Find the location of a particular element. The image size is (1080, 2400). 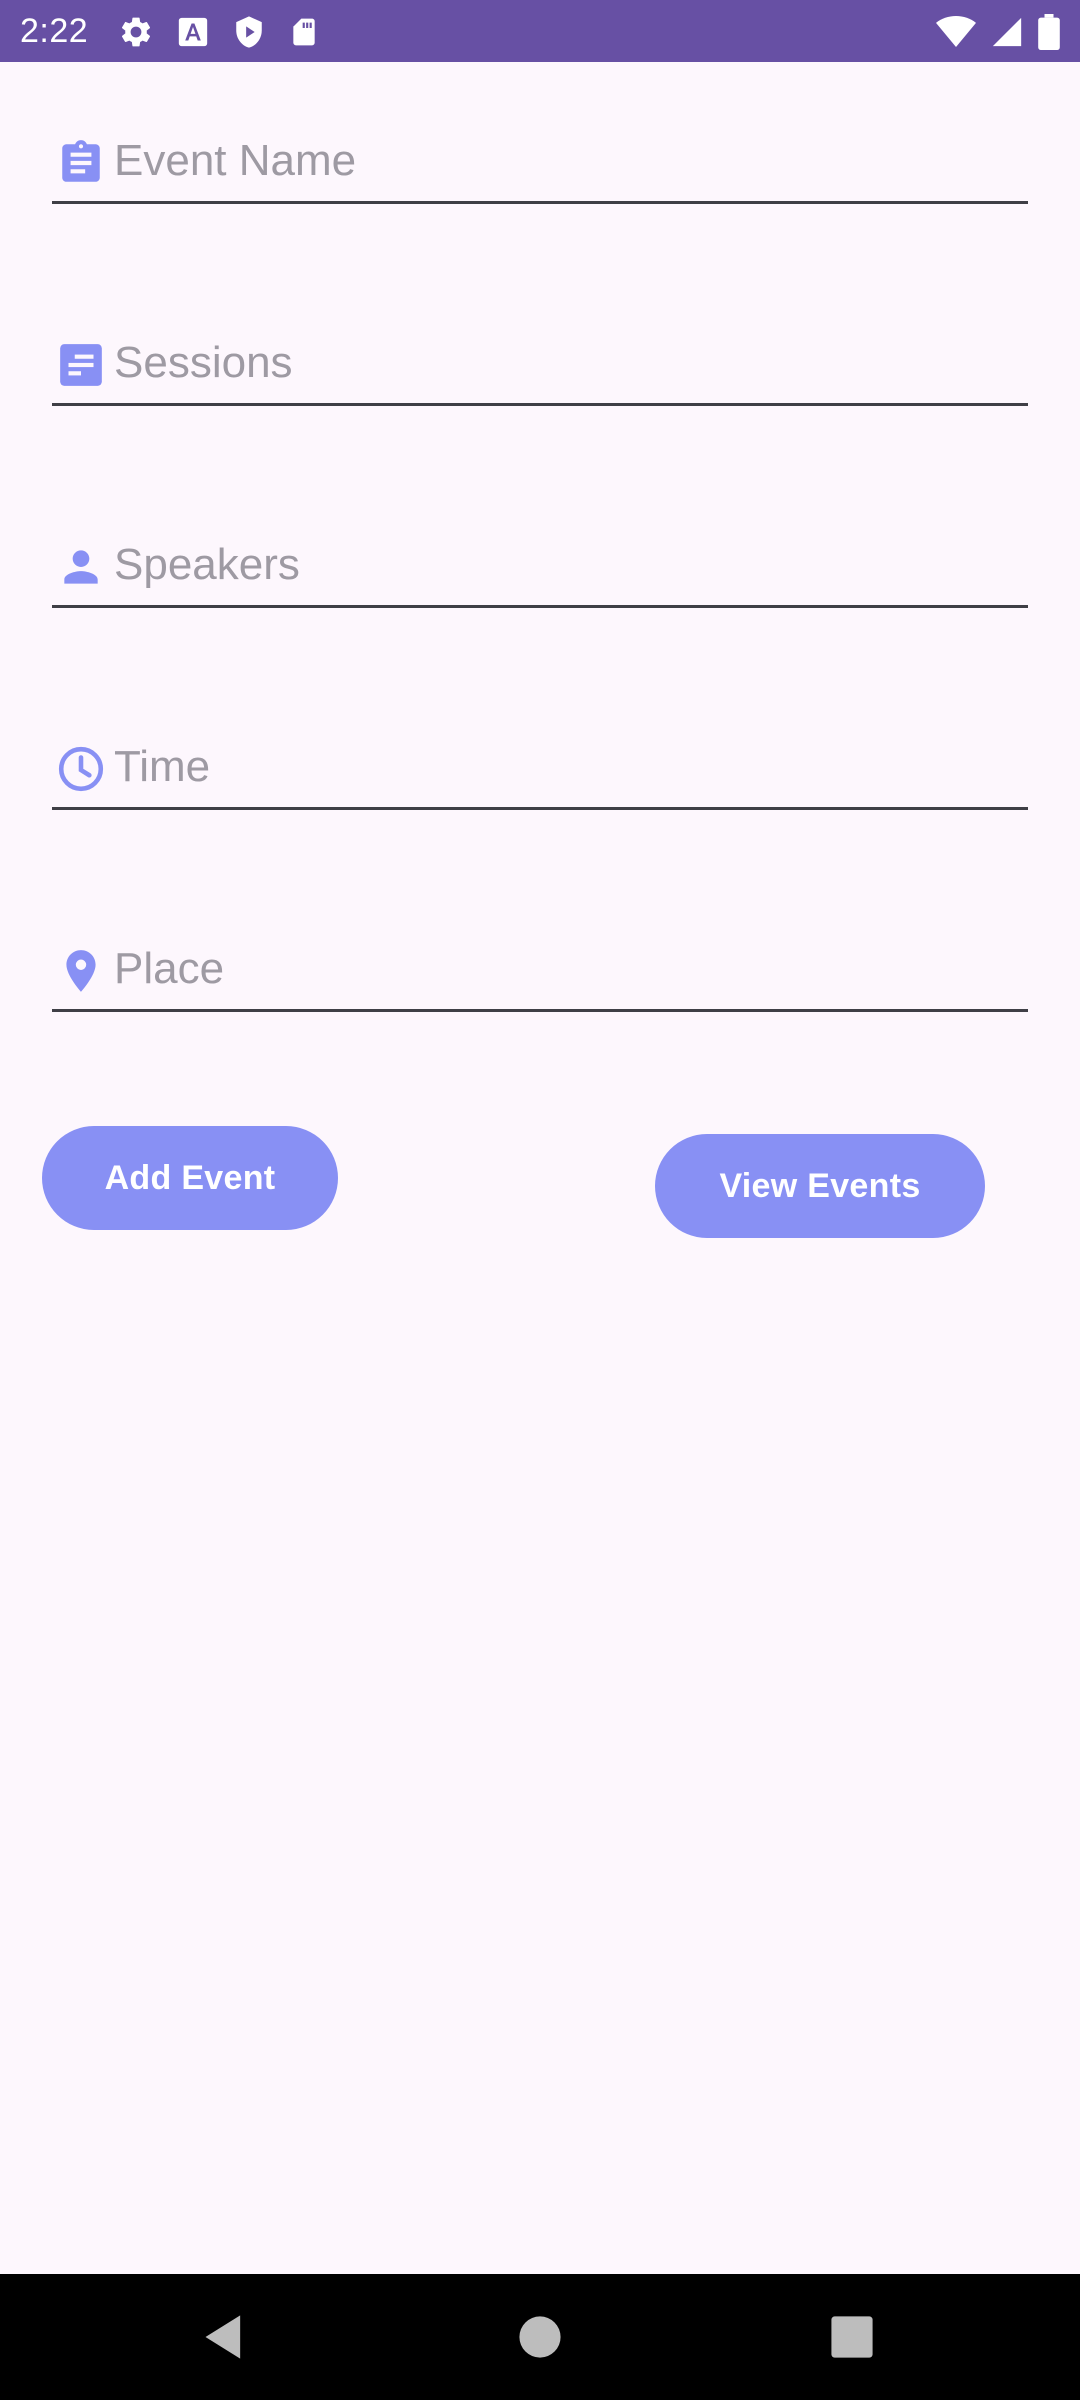

sessions-field is located at coordinates (540, 356).